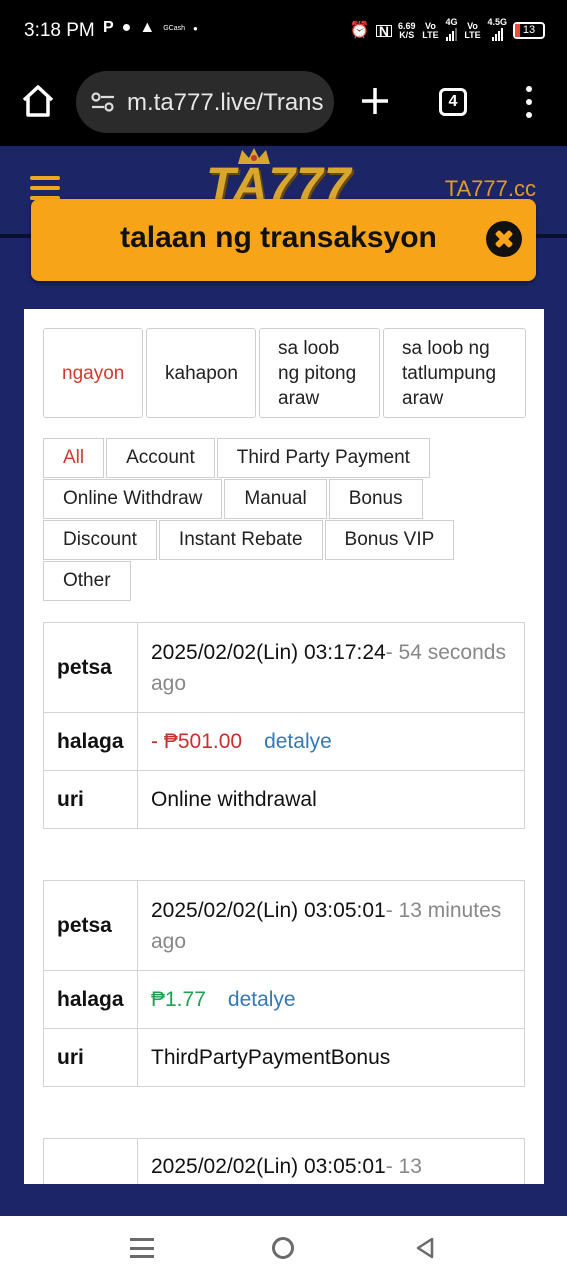 This screenshot has width=567, height=1280. I want to click on back-icon, so click(425, 1248).